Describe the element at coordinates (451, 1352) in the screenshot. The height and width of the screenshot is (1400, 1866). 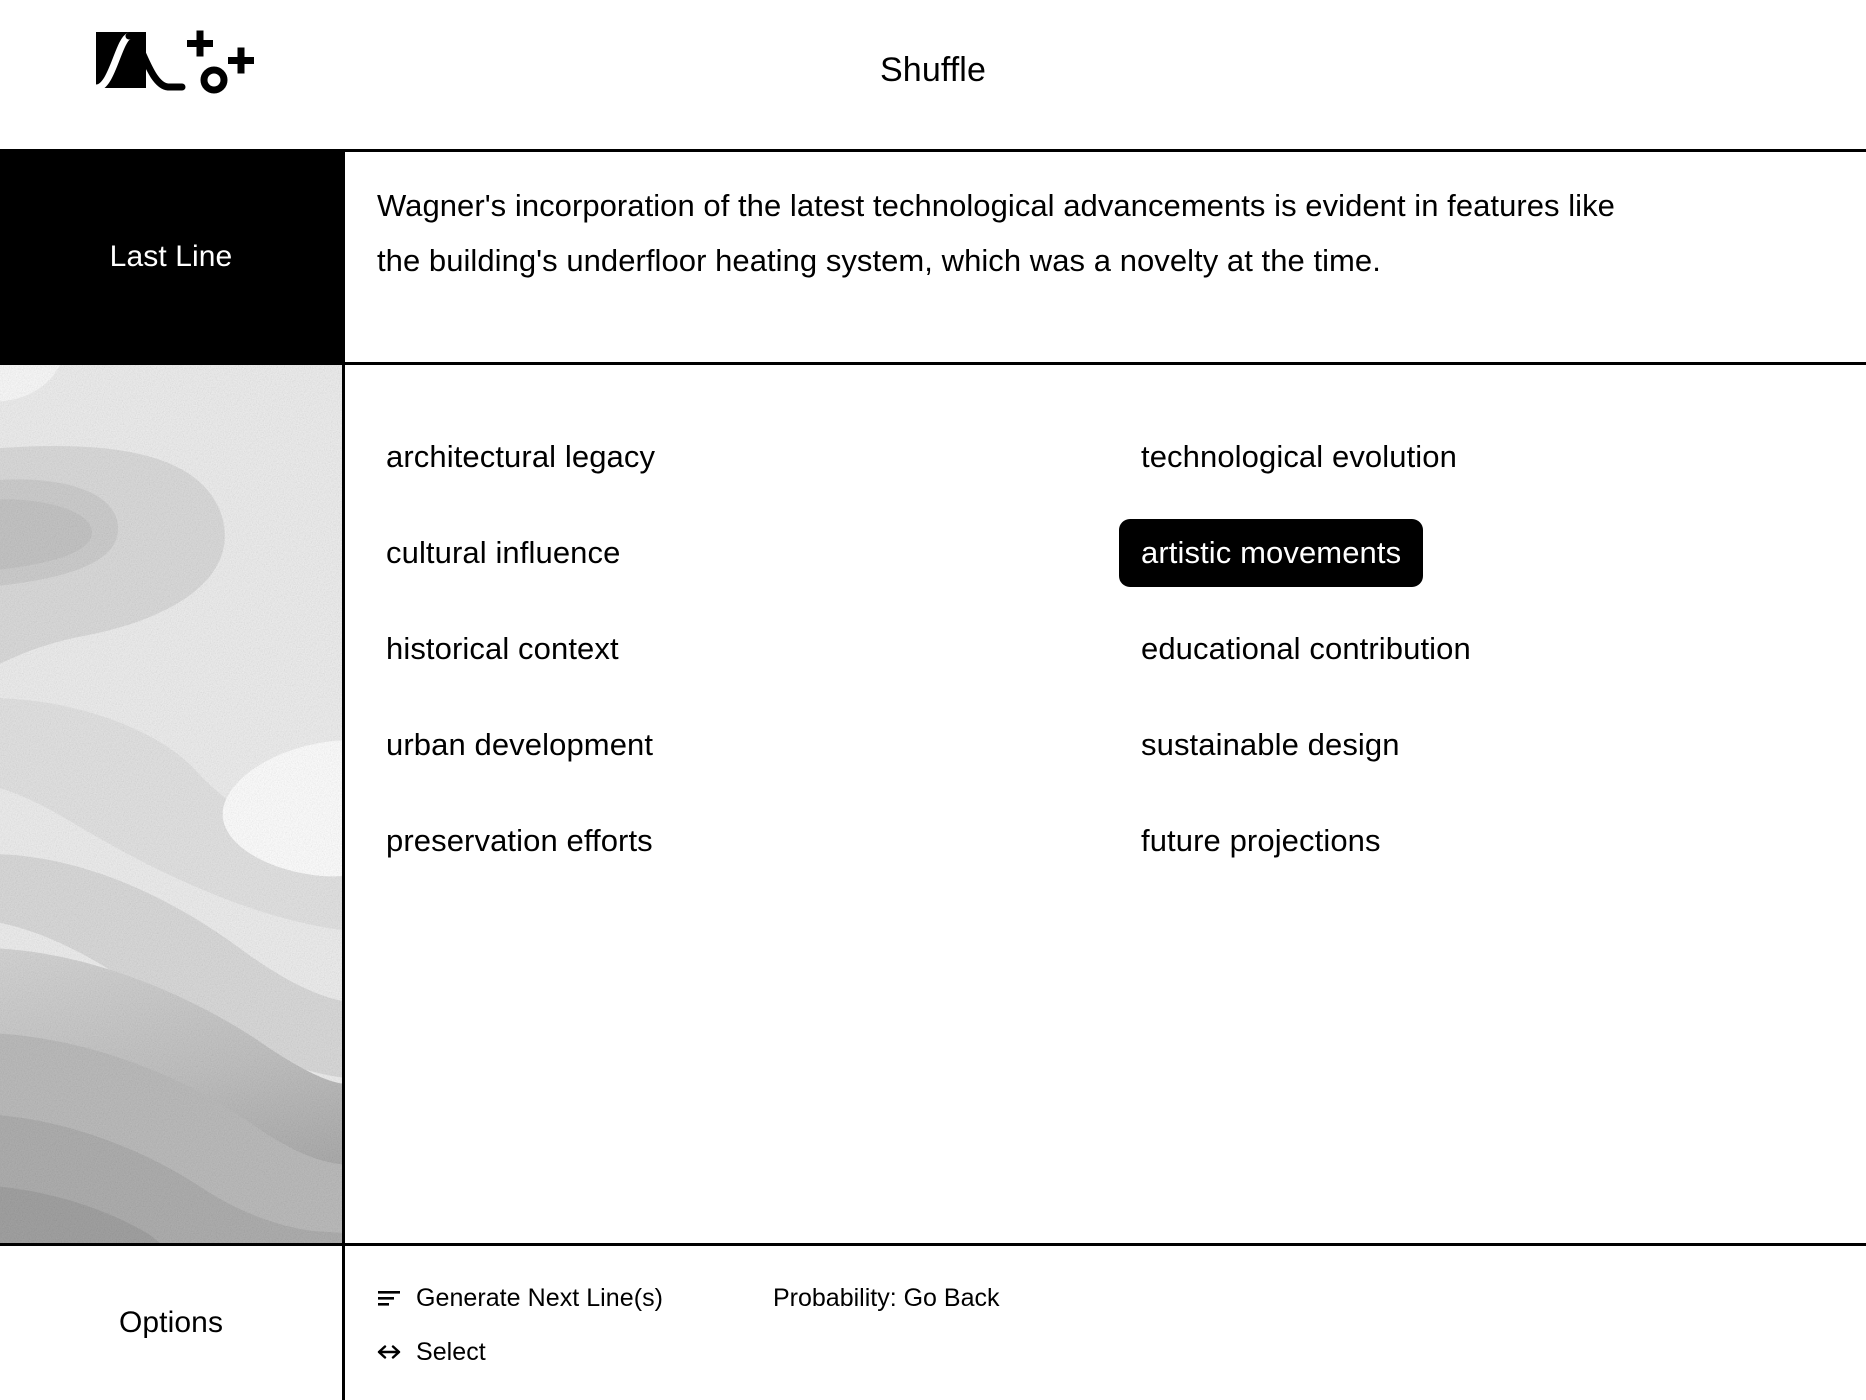
I see `hint-label: Select` at that location.